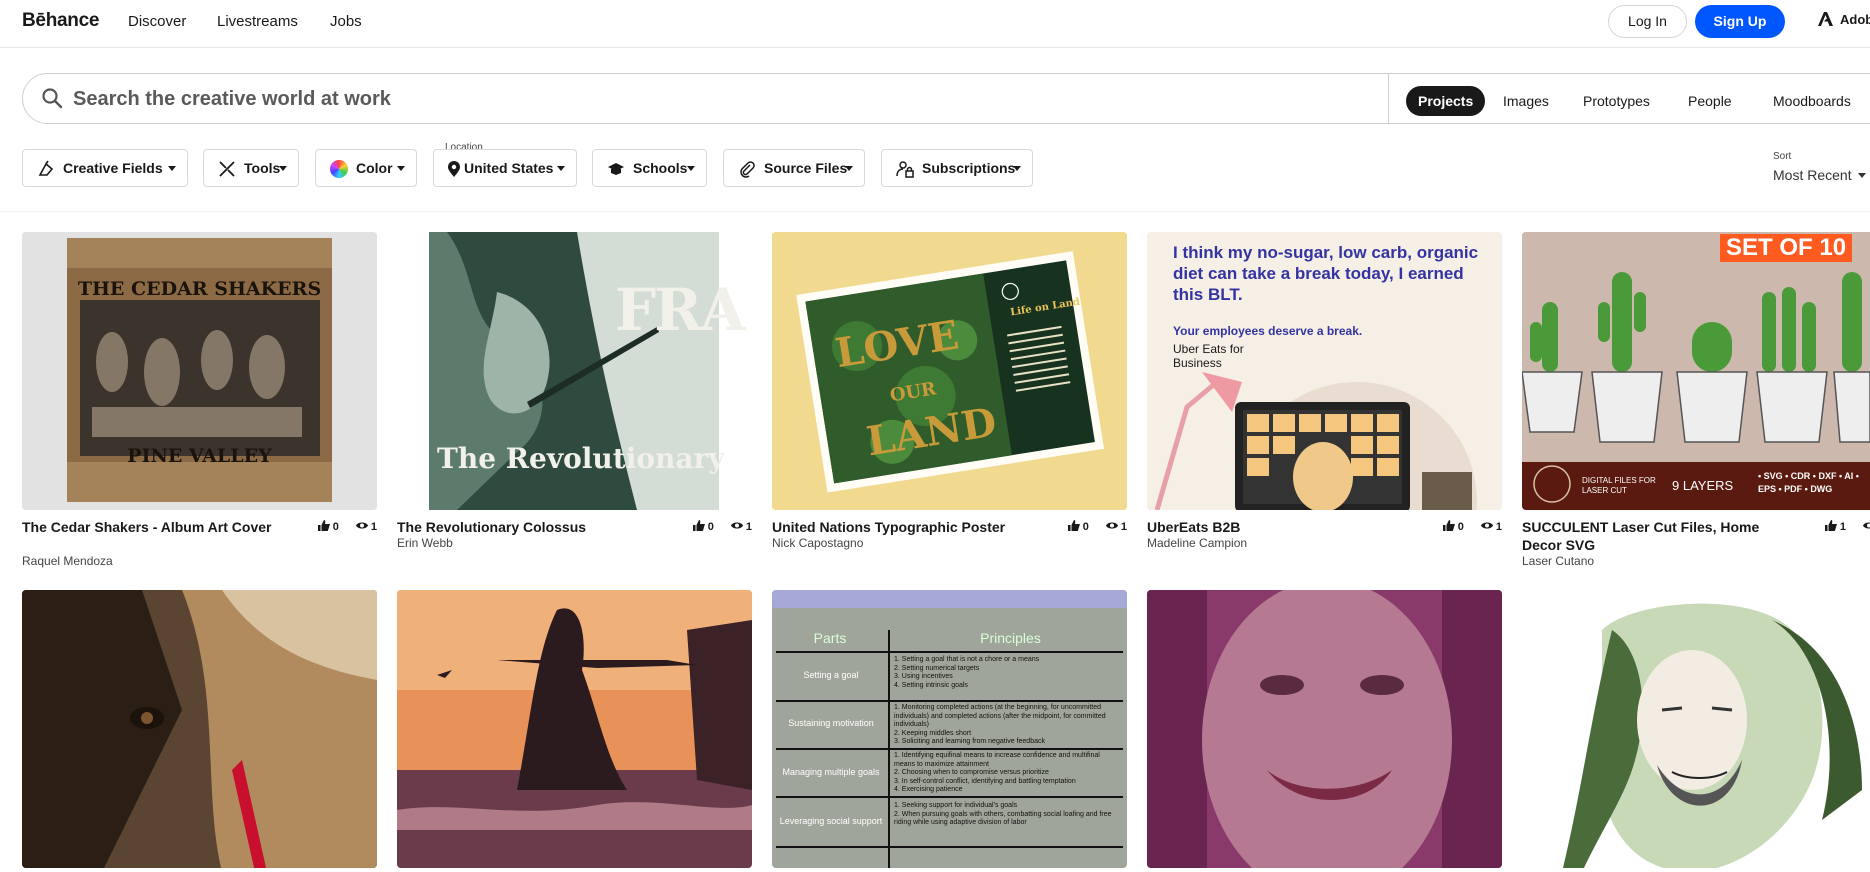 The width and height of the screenshot is (1870, 872). I want to click on tab-images: Images, so click(1526, 101).